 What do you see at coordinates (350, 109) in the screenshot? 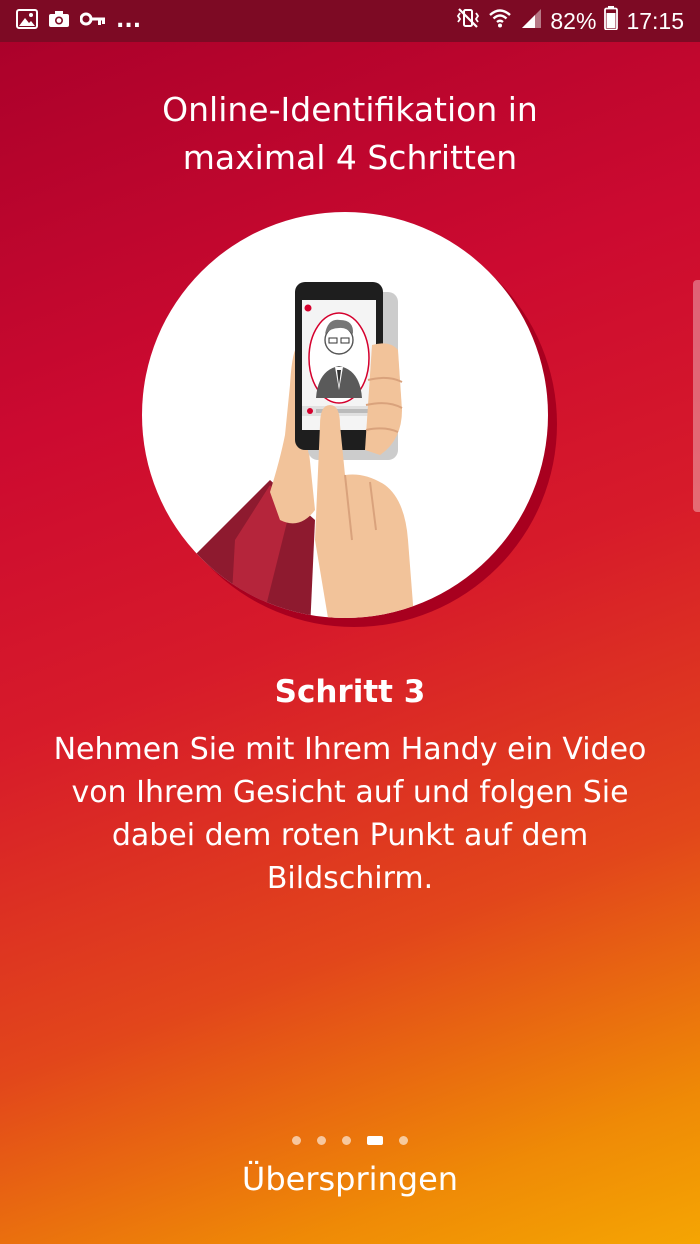
I see `page-title-line-1: Online-Identifikation in` at bounding box center [350, 109].